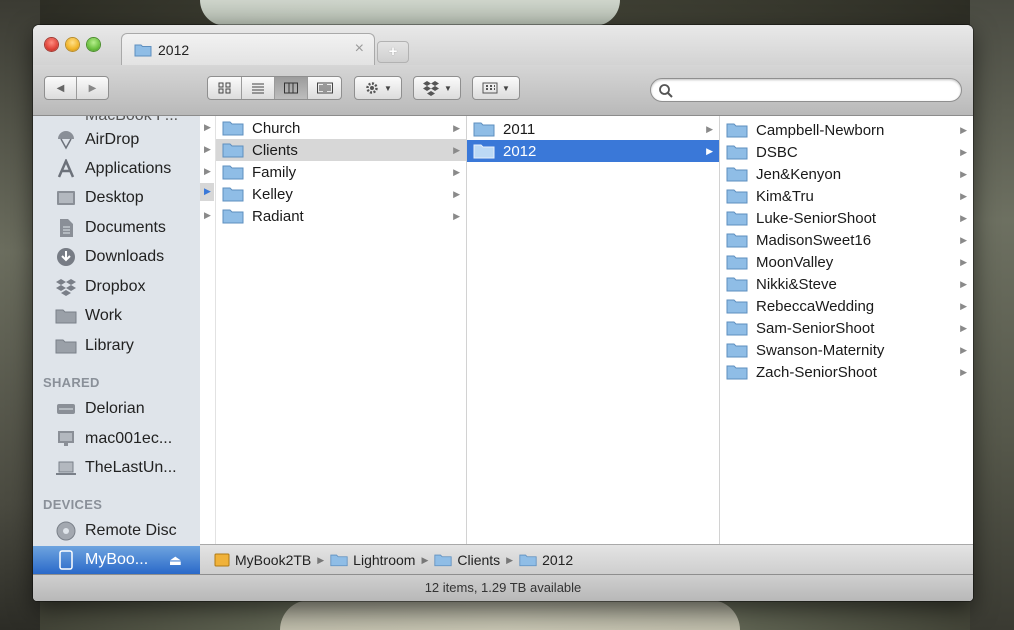  What do you see at coordinates (593, 151) in the screenshot?
I see `list-item: 2012 ▶` at bounding box center [593, 151].